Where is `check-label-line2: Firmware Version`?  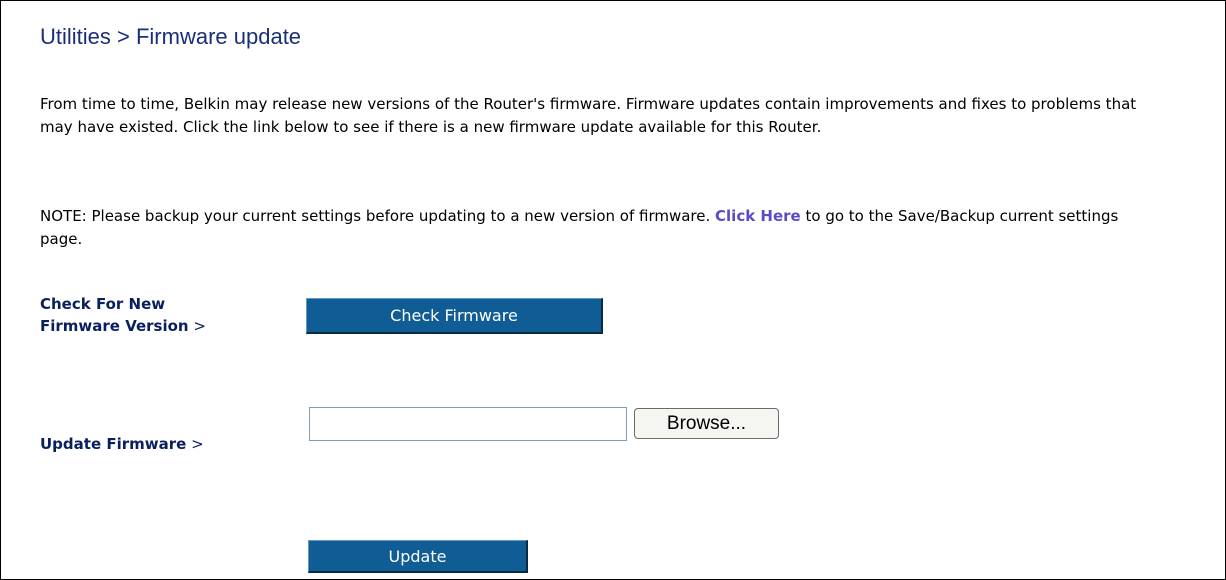 check-label-line2: Firmware Version is located at coordinates (114, 326).